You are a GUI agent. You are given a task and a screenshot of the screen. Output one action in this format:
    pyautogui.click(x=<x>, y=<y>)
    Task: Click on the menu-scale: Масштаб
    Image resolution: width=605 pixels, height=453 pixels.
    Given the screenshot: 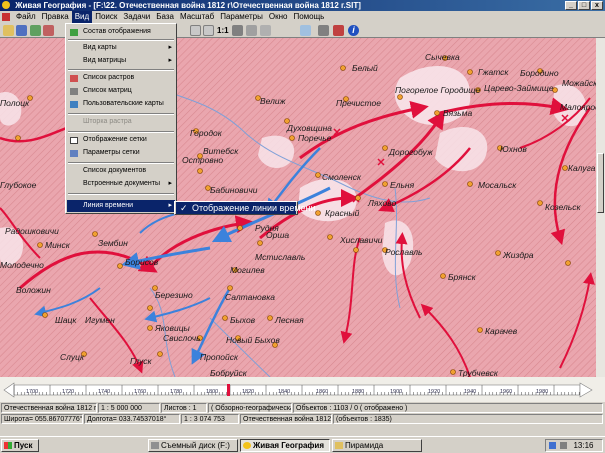 What is the action you would take?
    pyautogui.click(x=197, y=17)
    